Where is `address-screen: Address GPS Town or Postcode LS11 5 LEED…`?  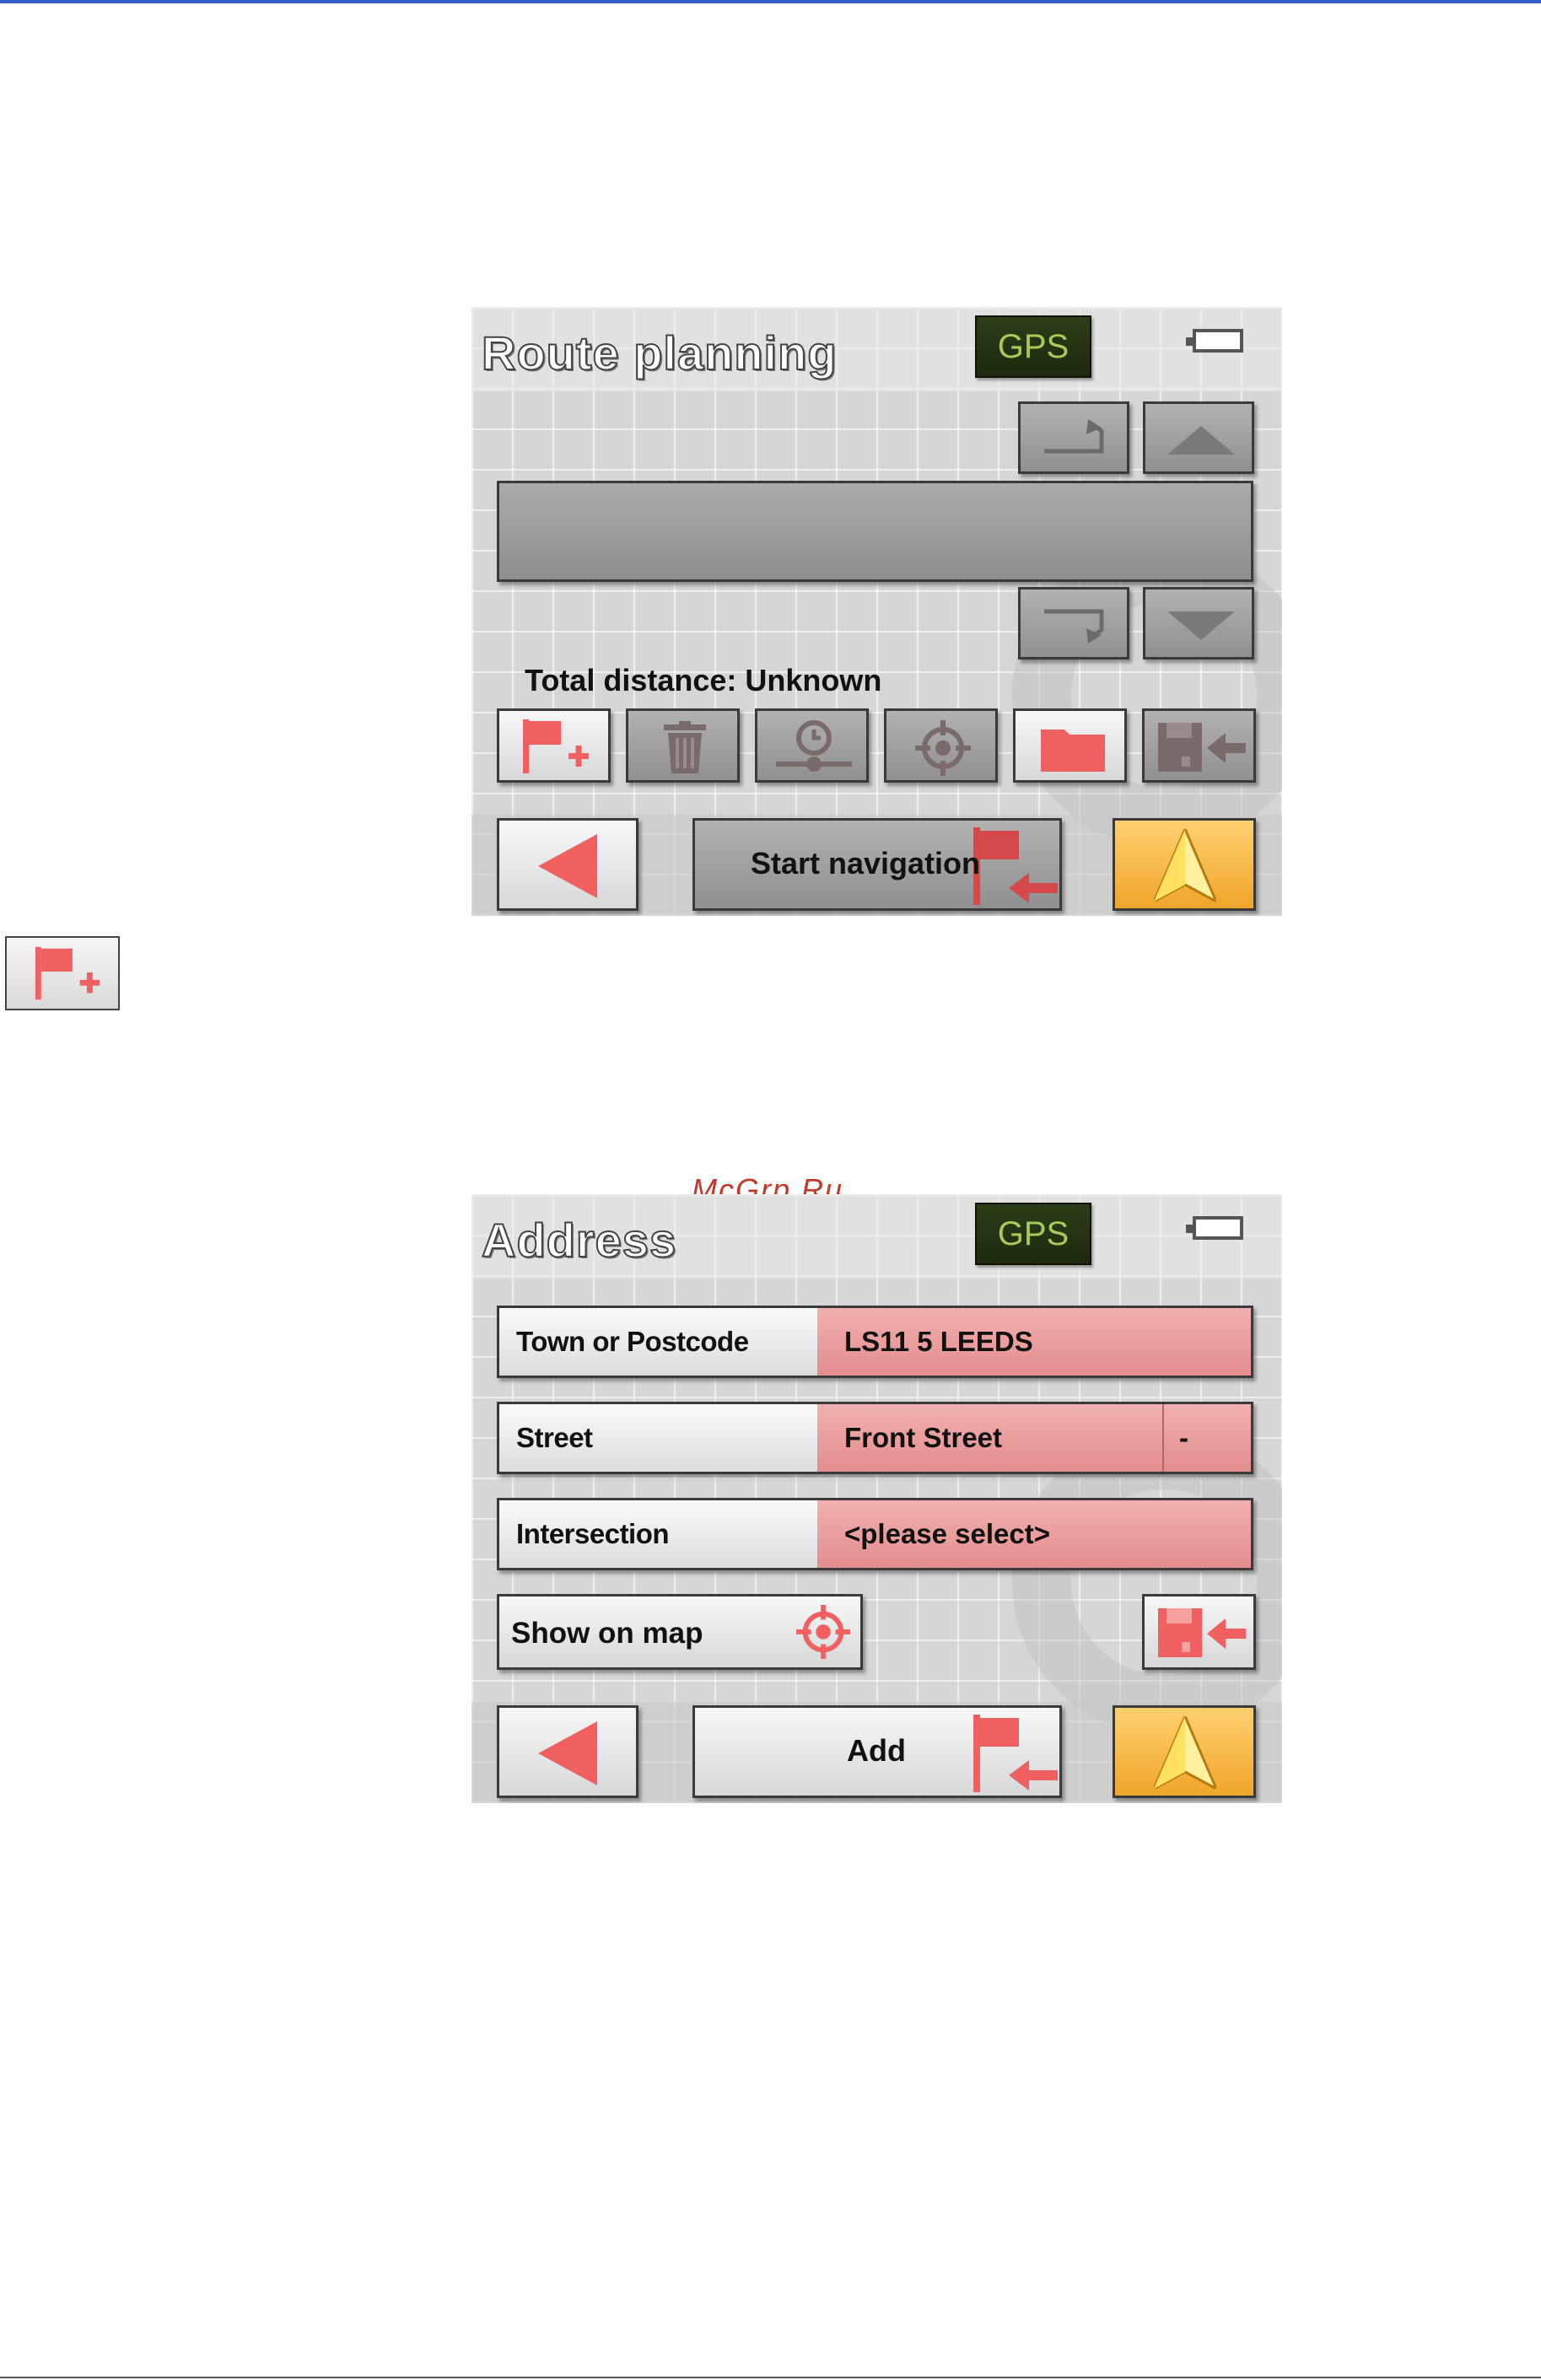
address-screen: Address GPS Town or Postcode LS11 5 LEED… is located at coordinates (877, 1499).